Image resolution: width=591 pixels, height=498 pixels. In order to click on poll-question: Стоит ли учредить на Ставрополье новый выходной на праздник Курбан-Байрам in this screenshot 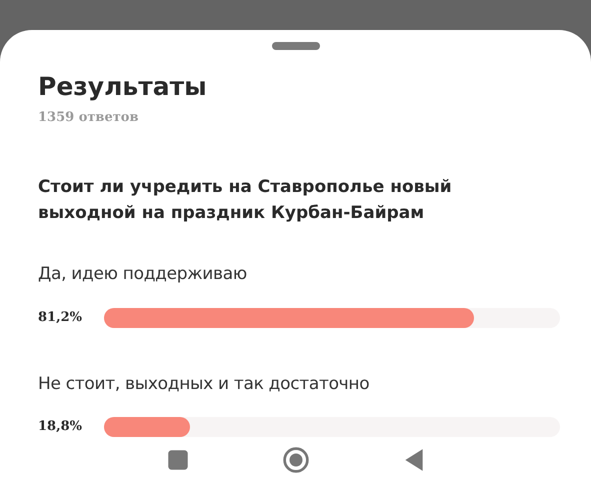, I will do `click(245, 200)`.